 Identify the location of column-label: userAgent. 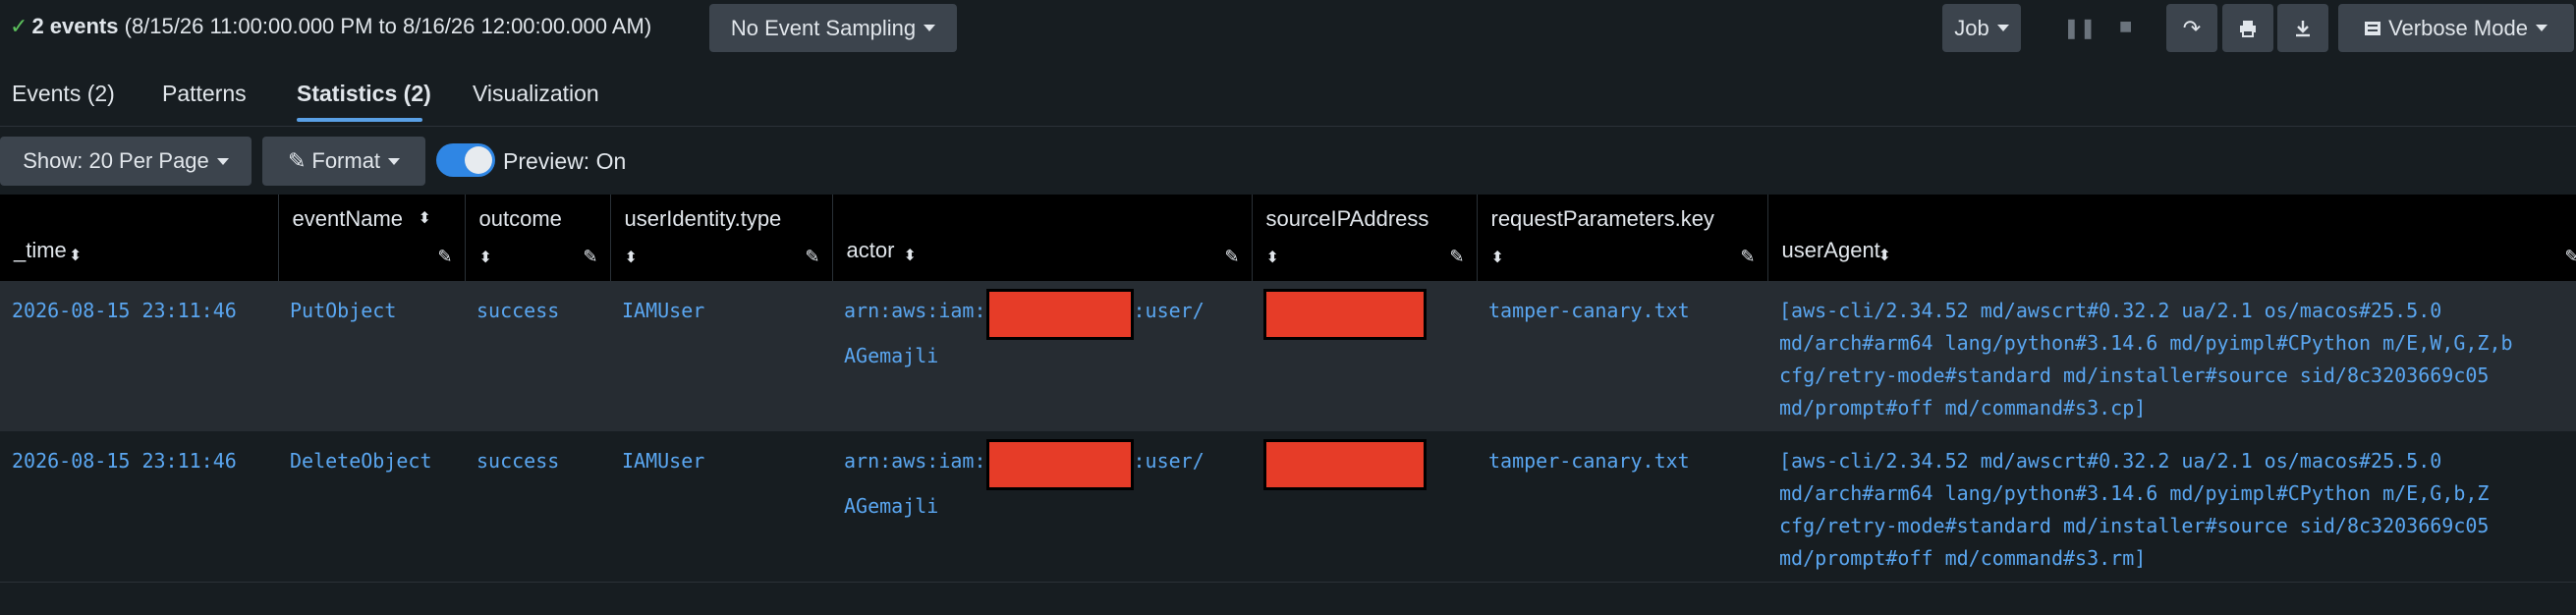
(1830, 250).